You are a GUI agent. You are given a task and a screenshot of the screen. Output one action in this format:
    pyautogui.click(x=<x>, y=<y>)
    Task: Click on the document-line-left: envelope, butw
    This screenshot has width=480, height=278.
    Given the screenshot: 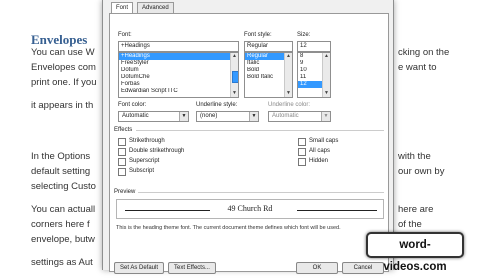 What is the action you would take?
    pyautogui.click(x=63, y=239)
    